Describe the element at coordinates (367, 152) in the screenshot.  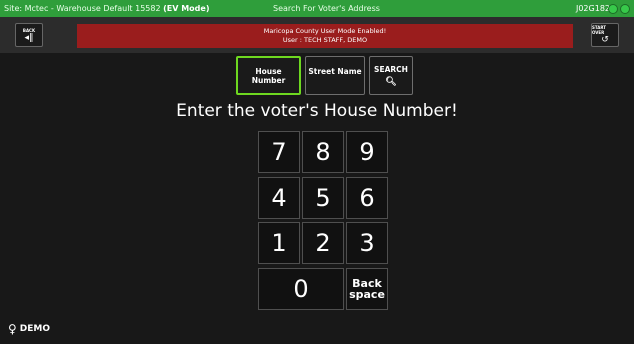
I see `key-9: 9` at that location.